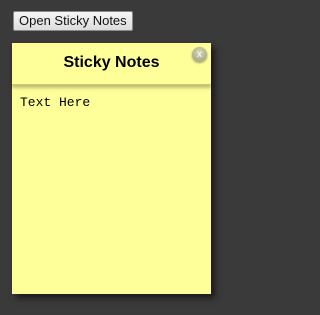 The width and height of the screenshot is (320, 315). I want to click on sticky-note-header: Sticky Notes x, so click(111, 64).